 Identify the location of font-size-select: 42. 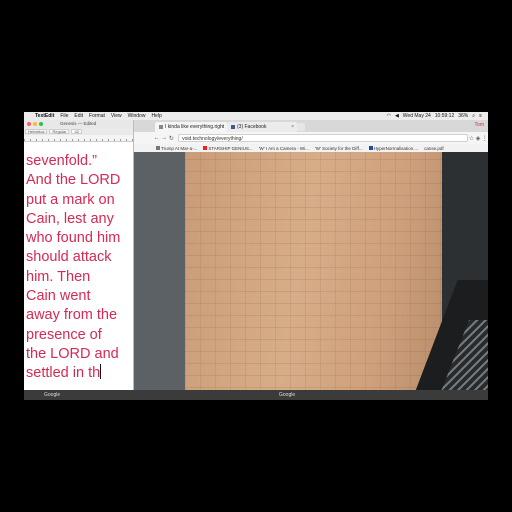
(76, 131).